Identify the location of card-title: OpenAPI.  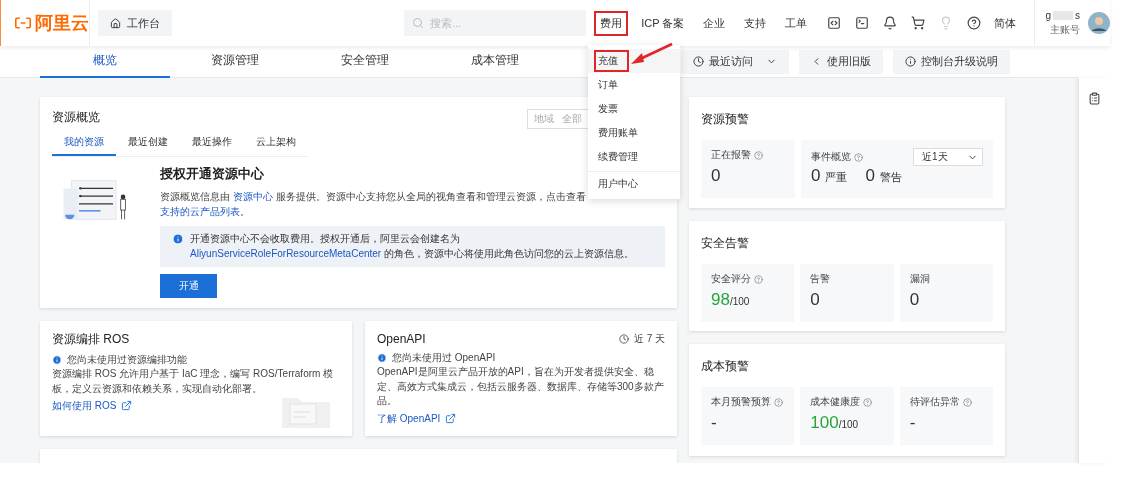
(401, 338).